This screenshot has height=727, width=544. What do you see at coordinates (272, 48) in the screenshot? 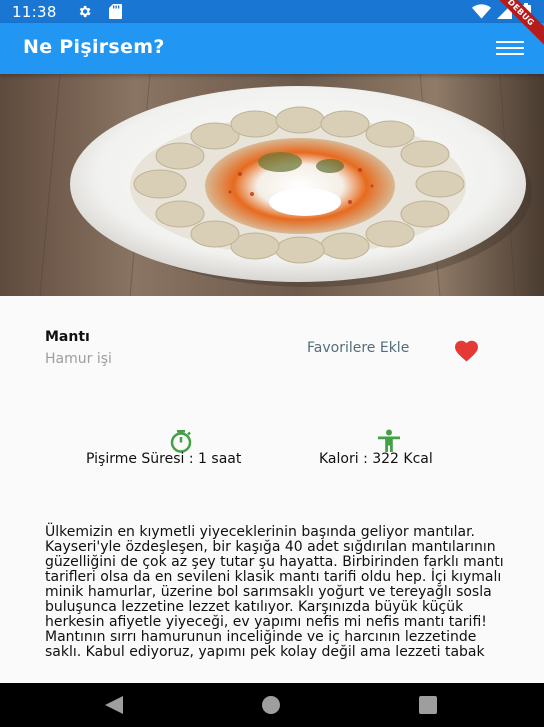
I see `app-bar: Ne Pişirsem?` at bounding box center [272, 48].